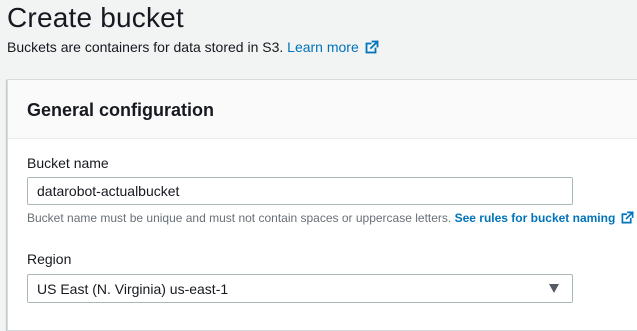  I want to click on bucket-name-input, so click(300, 191).